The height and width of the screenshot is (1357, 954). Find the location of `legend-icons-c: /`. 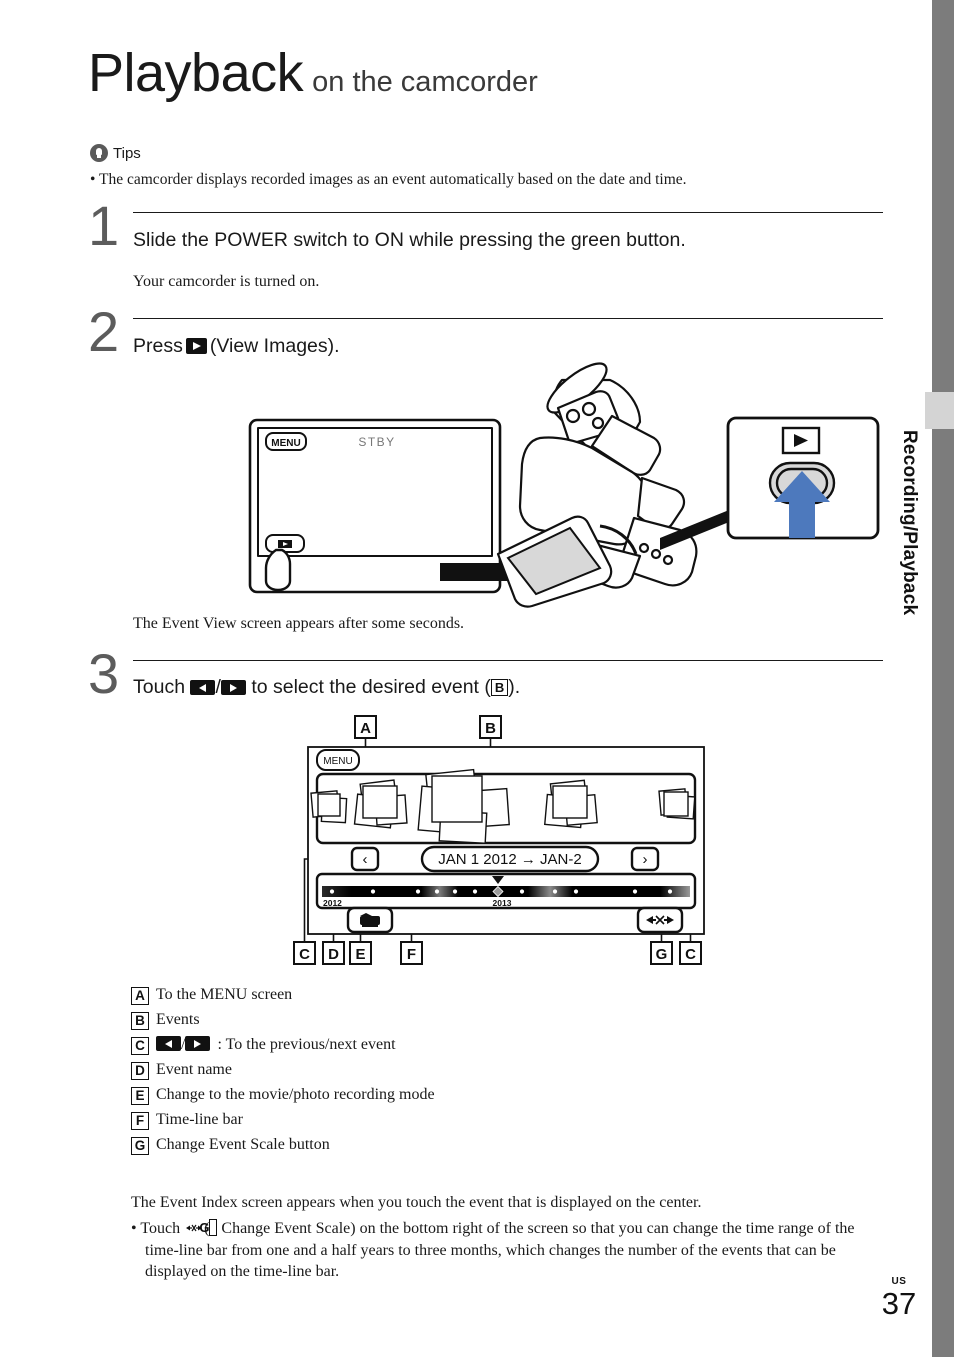

legend-icons-c: / is located at coordinates (183, 1044).